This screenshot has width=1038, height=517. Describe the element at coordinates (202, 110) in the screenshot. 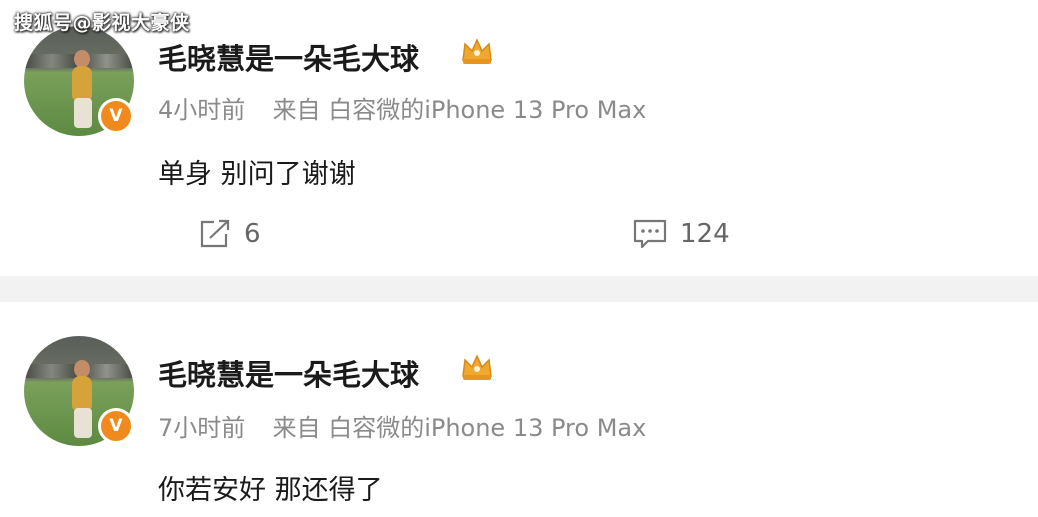

I see `post-time: 4小时前` at that location.